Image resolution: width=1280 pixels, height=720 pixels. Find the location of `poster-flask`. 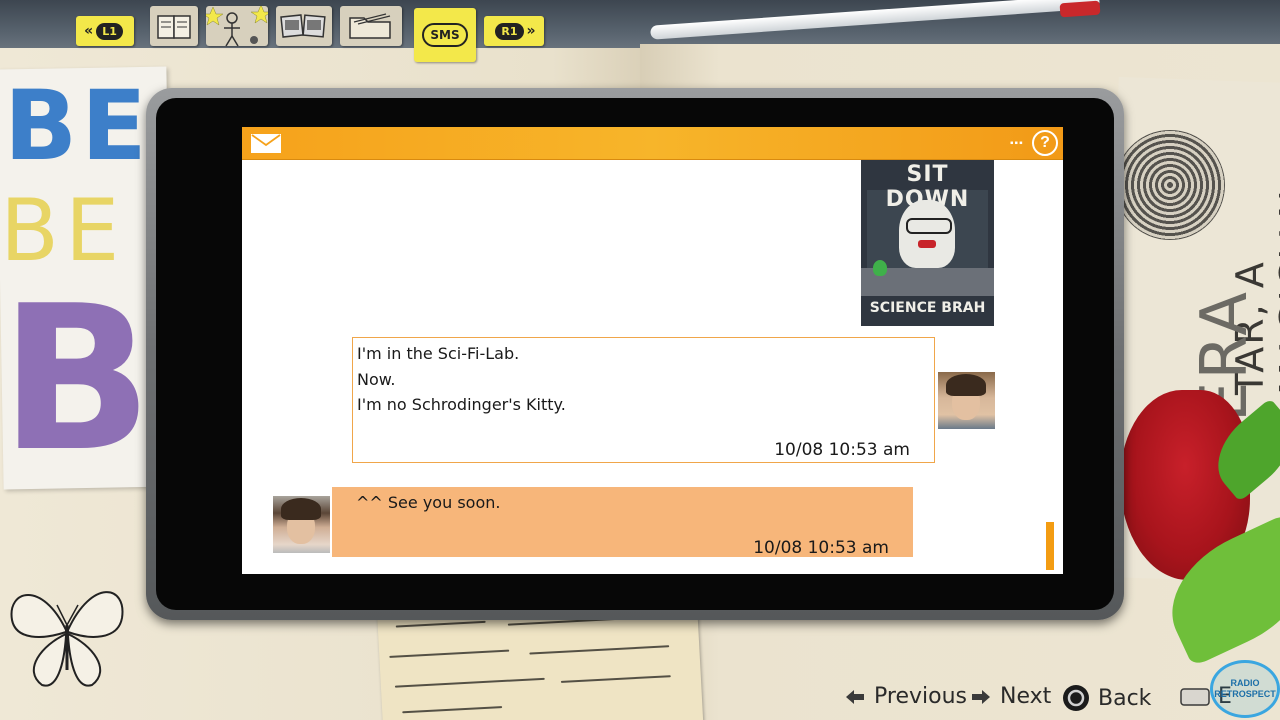

poster-flask is located at coordinates (880, 268).